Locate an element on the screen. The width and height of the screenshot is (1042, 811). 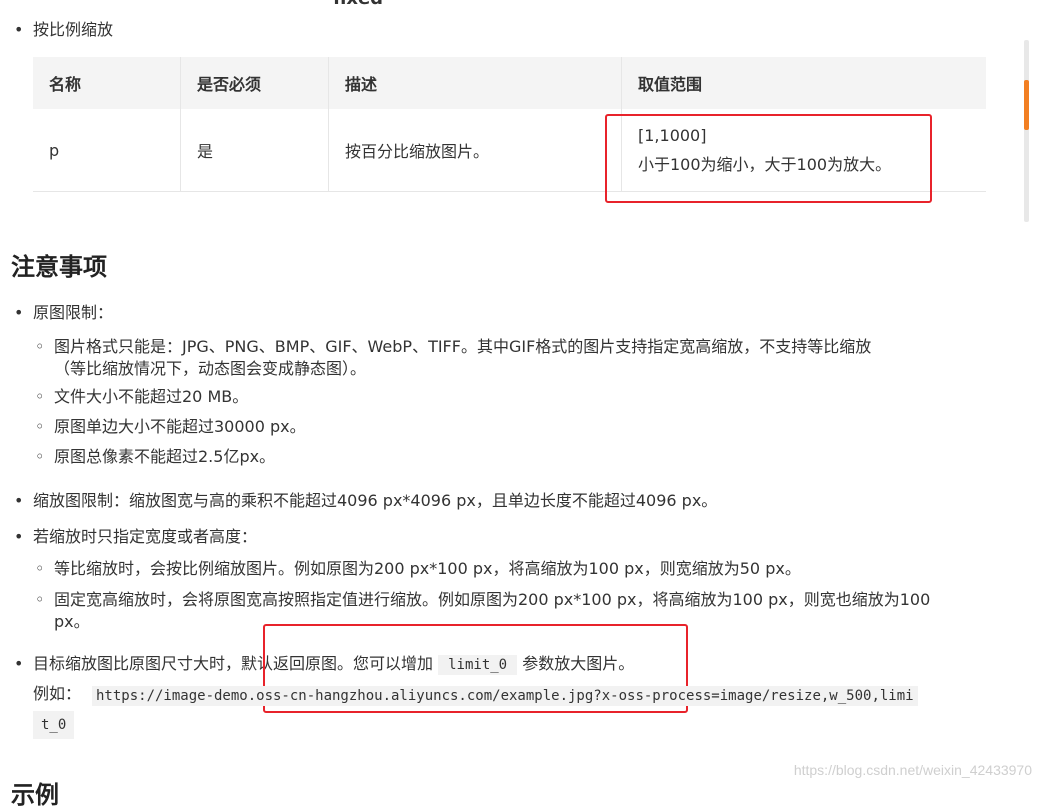
example-label: 例如： is located at coordinates (57, 693).